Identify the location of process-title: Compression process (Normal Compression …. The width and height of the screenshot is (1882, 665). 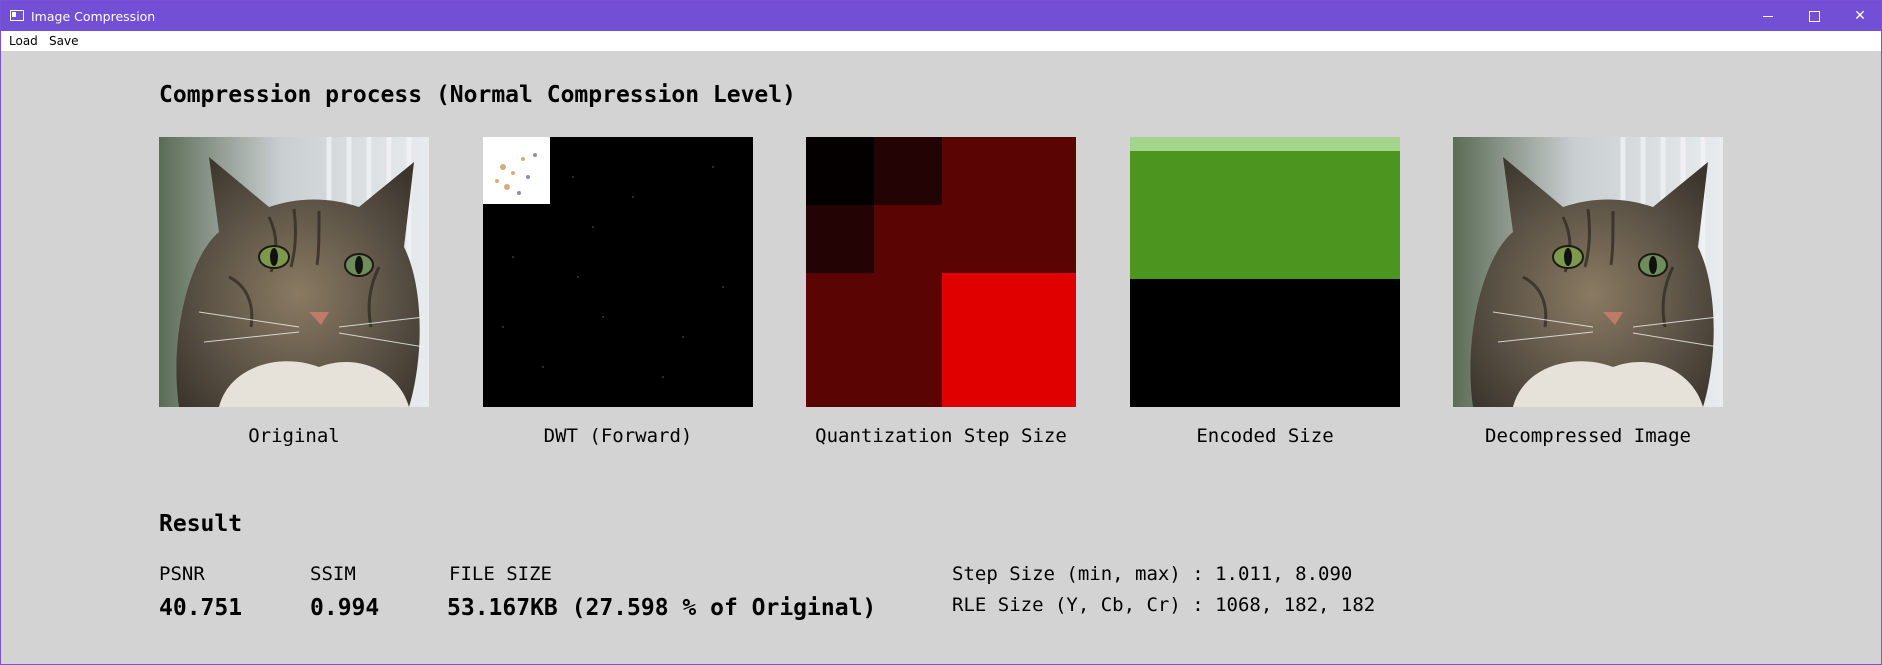
(477, 95).